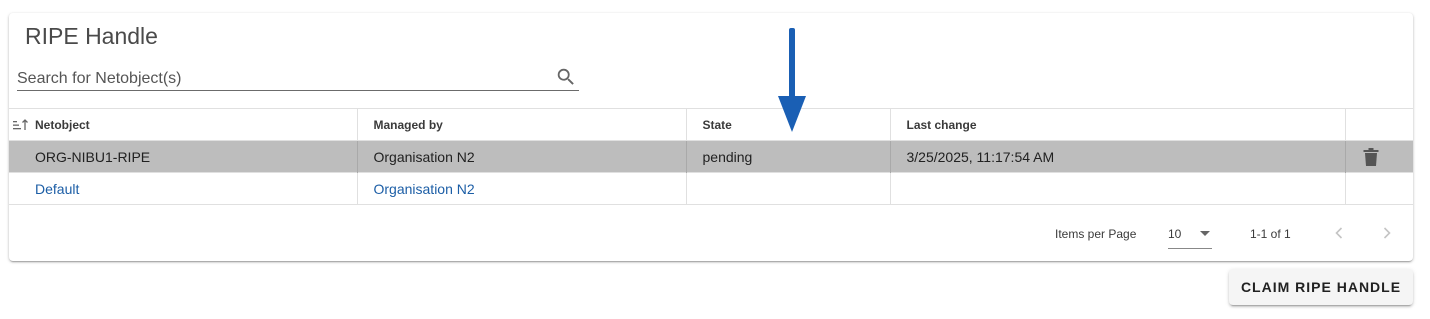  Describe the element at coordinates (183, 156) in the screenshot. I see `netobject-cell: ORG-NIBU1-RIPE` at that location.